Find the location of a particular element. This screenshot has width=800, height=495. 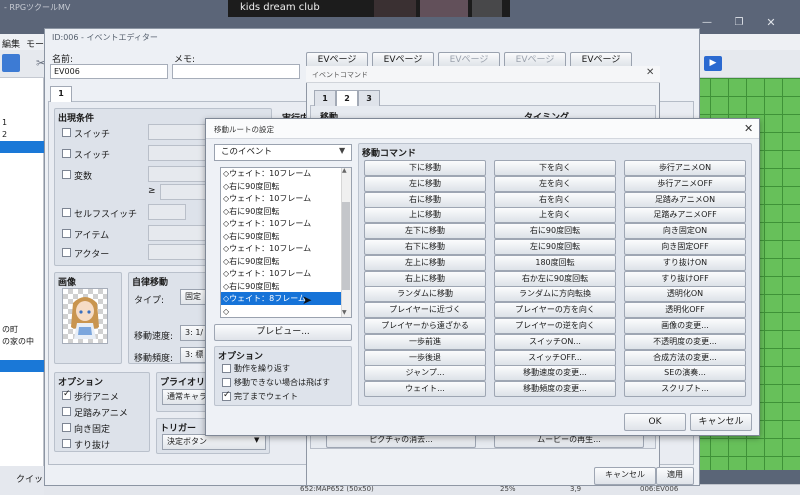

variable-checkbox is located at coordinates (66, 174).